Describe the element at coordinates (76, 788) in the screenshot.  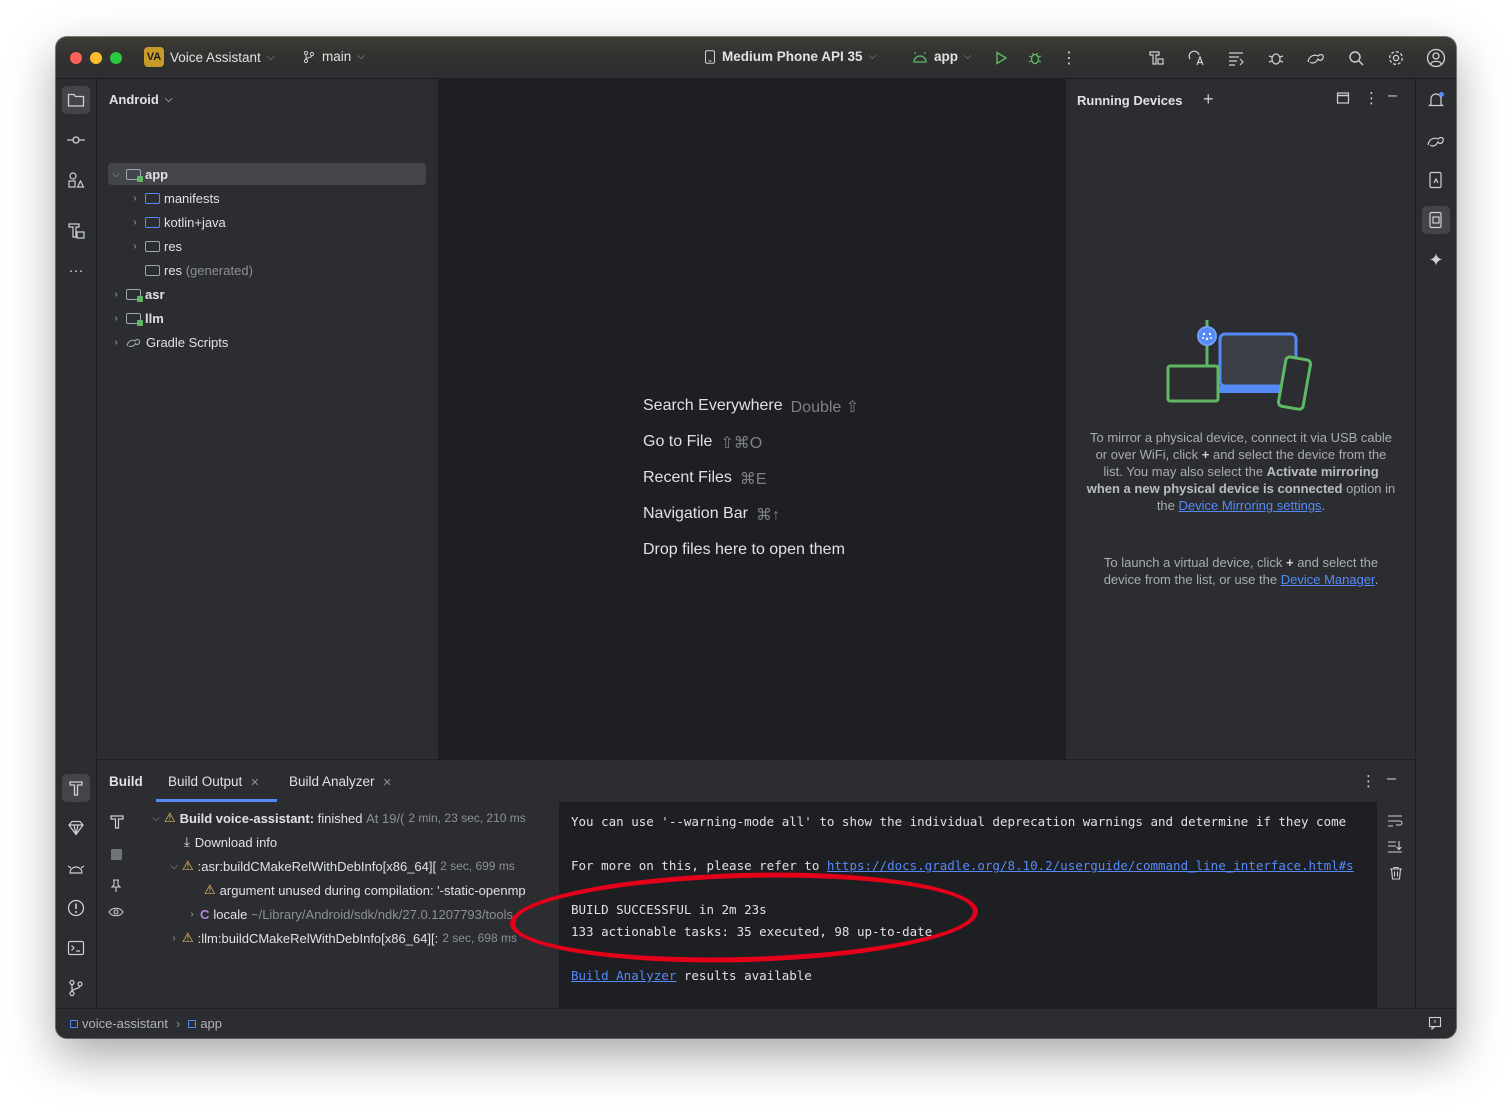
I see `build-tool-icon` at that location.